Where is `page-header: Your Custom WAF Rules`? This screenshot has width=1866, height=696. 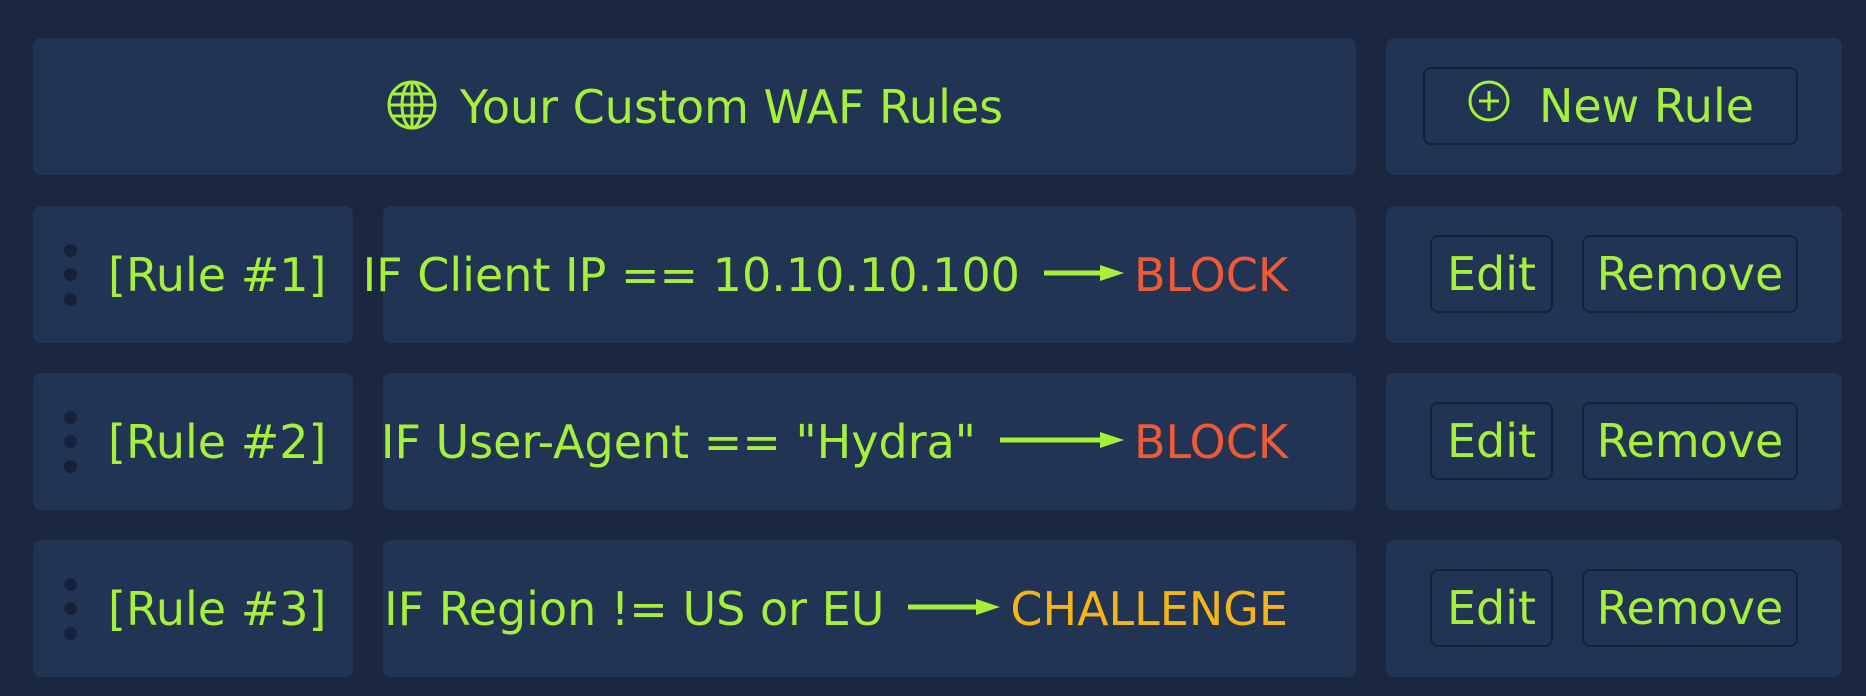
page-header: Your Custom WAF Rules is located at coordinates (694, 106).